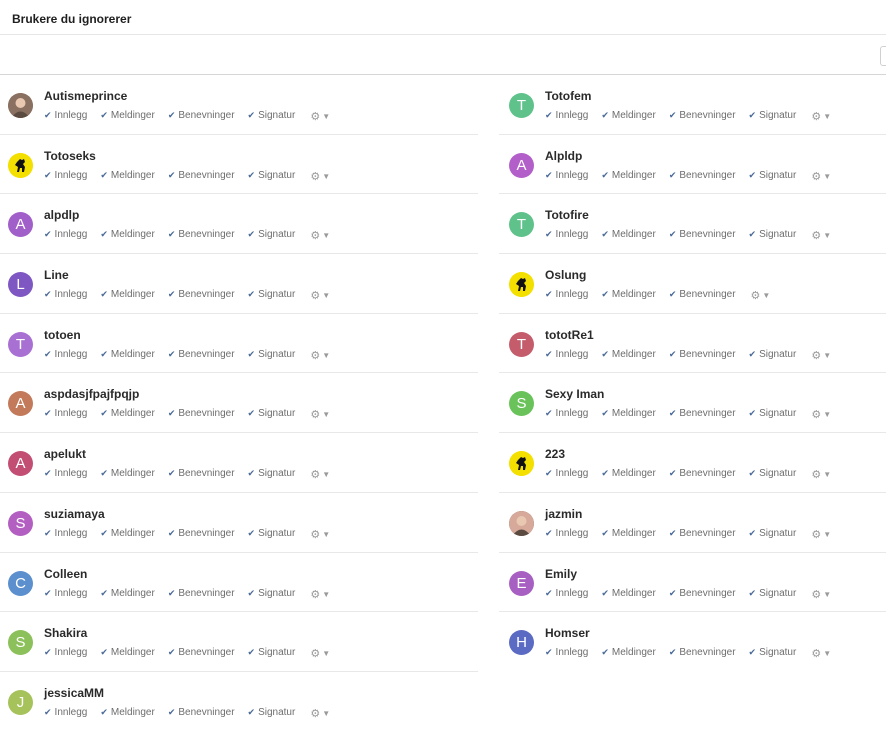  I want to click on avatar: L, so click(20, 285).